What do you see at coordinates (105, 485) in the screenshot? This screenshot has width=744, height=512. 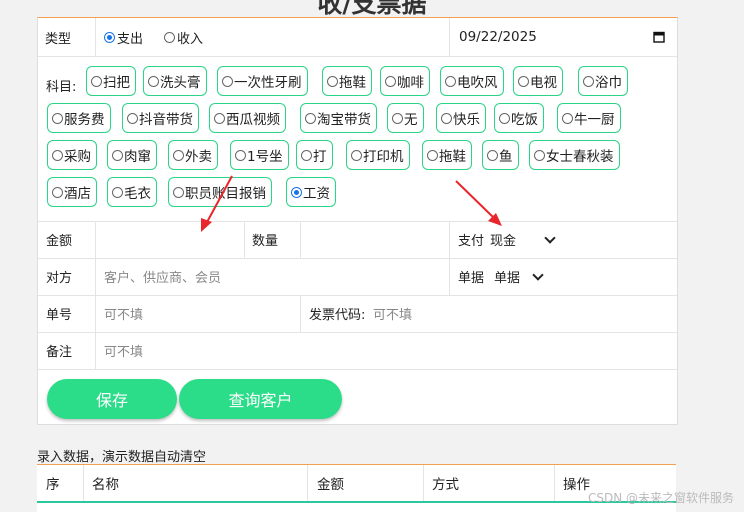 I see `column-header: 名称` at bounding box center [105, 485].